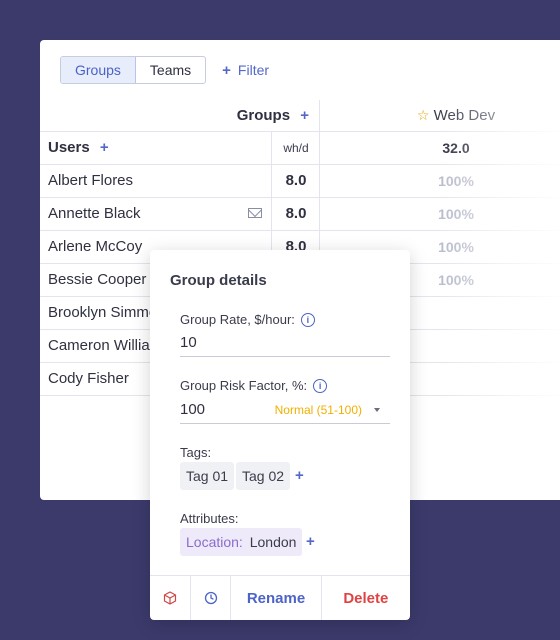 The width and height of the screenshot is (560, 640). I want to click on plus-icon: +, so click(226, 70).